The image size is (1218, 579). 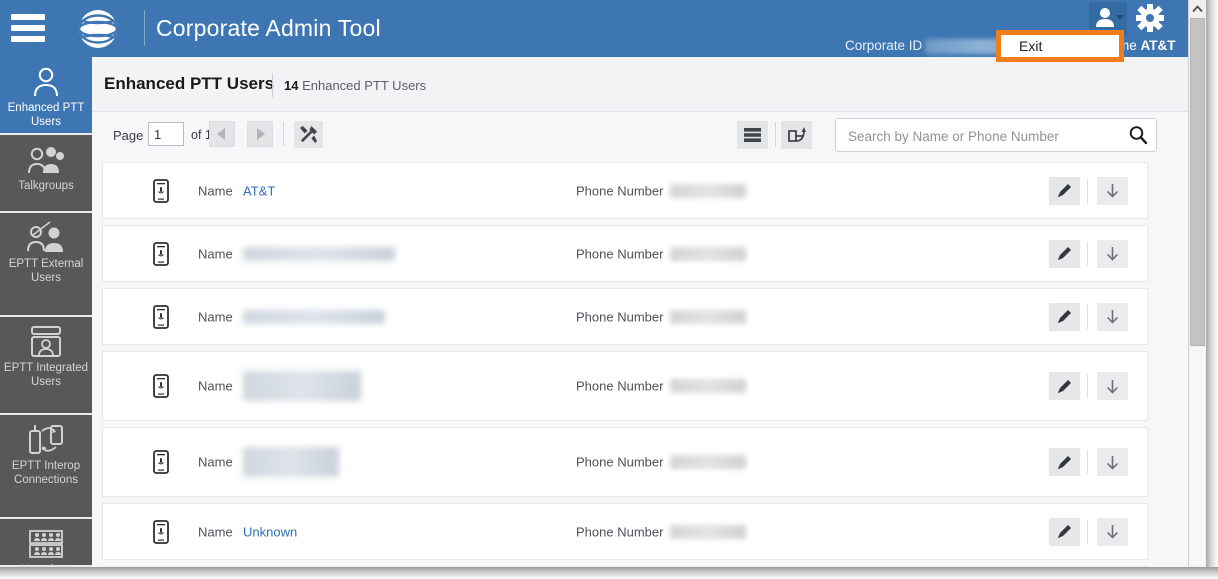 I want to click on user-sets-icon, so click(x=46, y=544).